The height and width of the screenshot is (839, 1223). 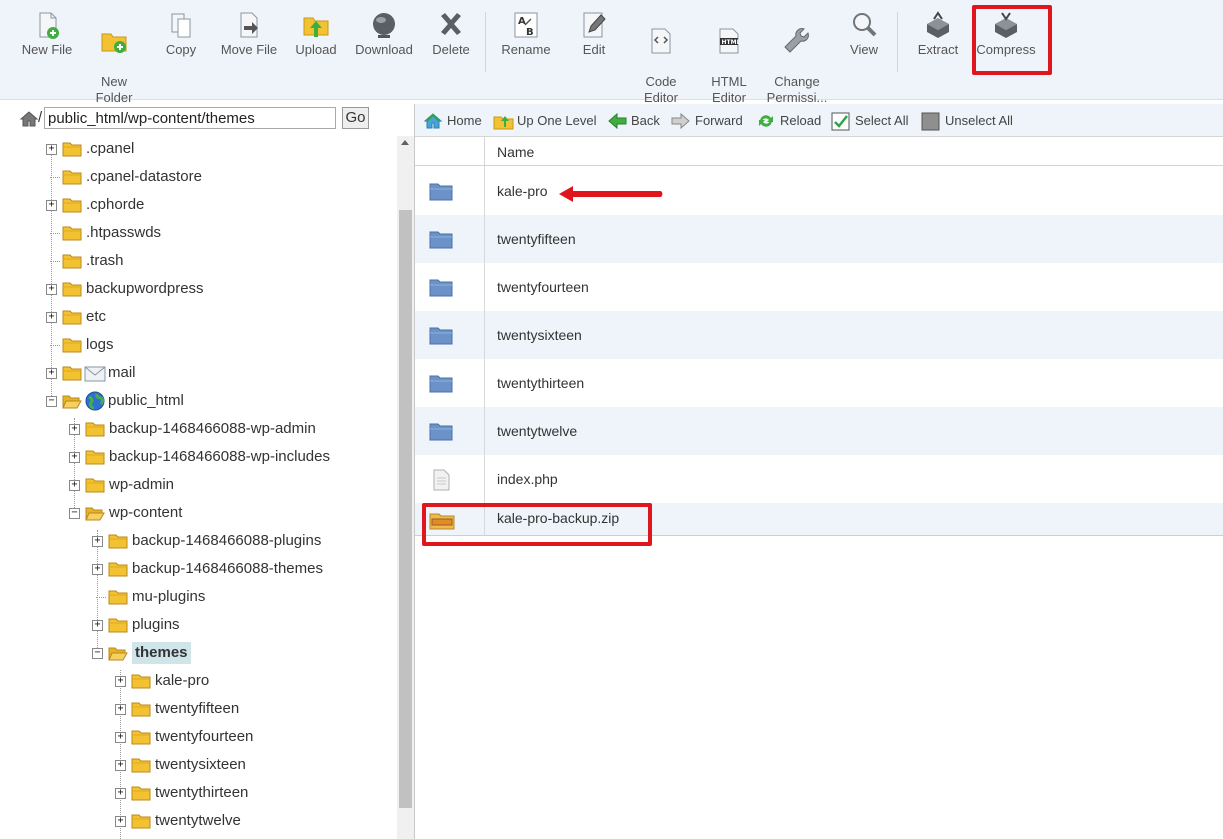 What do you see at coordinates (405, 142) in the screenshot?
I see `scroll-up-arrow-icon` at bounding box center [405, 142].